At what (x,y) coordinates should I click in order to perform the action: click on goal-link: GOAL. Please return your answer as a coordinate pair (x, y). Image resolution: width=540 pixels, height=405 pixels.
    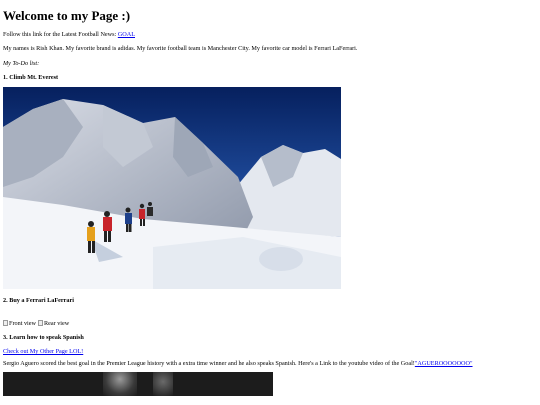
    Looking at the image, I should click on (126, 34).